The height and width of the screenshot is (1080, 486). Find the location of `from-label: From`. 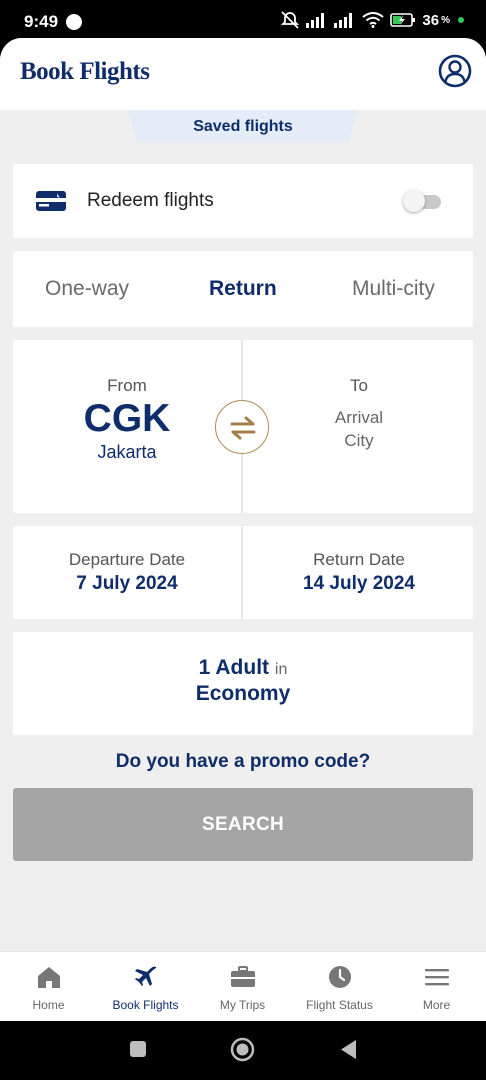

from-label: From is located at coordinates (127, 385).